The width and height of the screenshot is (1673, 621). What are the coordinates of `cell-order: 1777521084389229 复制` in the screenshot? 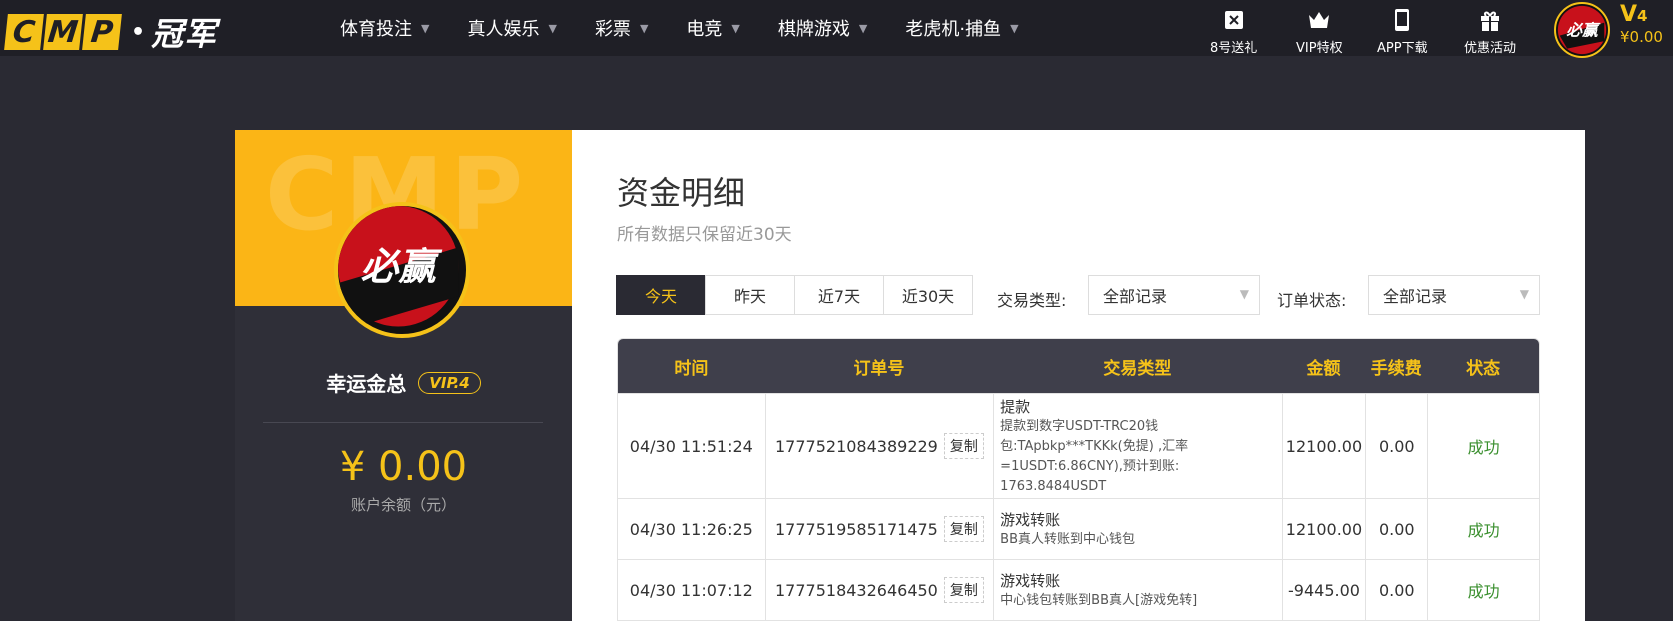 It's located at (879, 446).